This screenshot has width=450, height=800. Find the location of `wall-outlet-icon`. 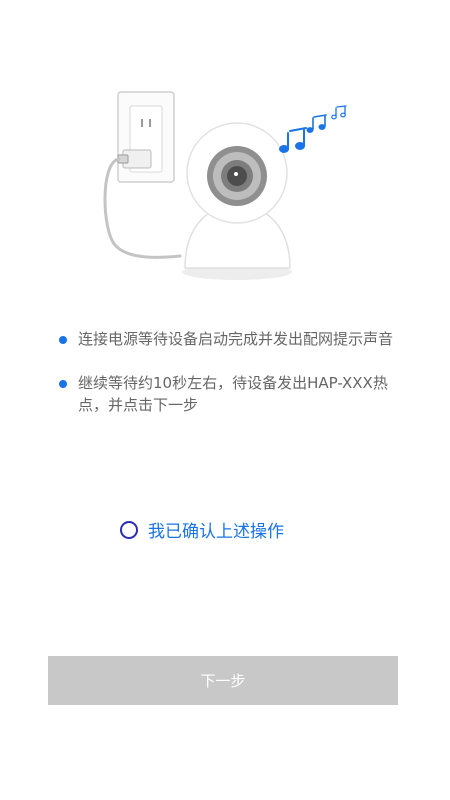

wall-outlet-icon is located at coordinates (146, 137).